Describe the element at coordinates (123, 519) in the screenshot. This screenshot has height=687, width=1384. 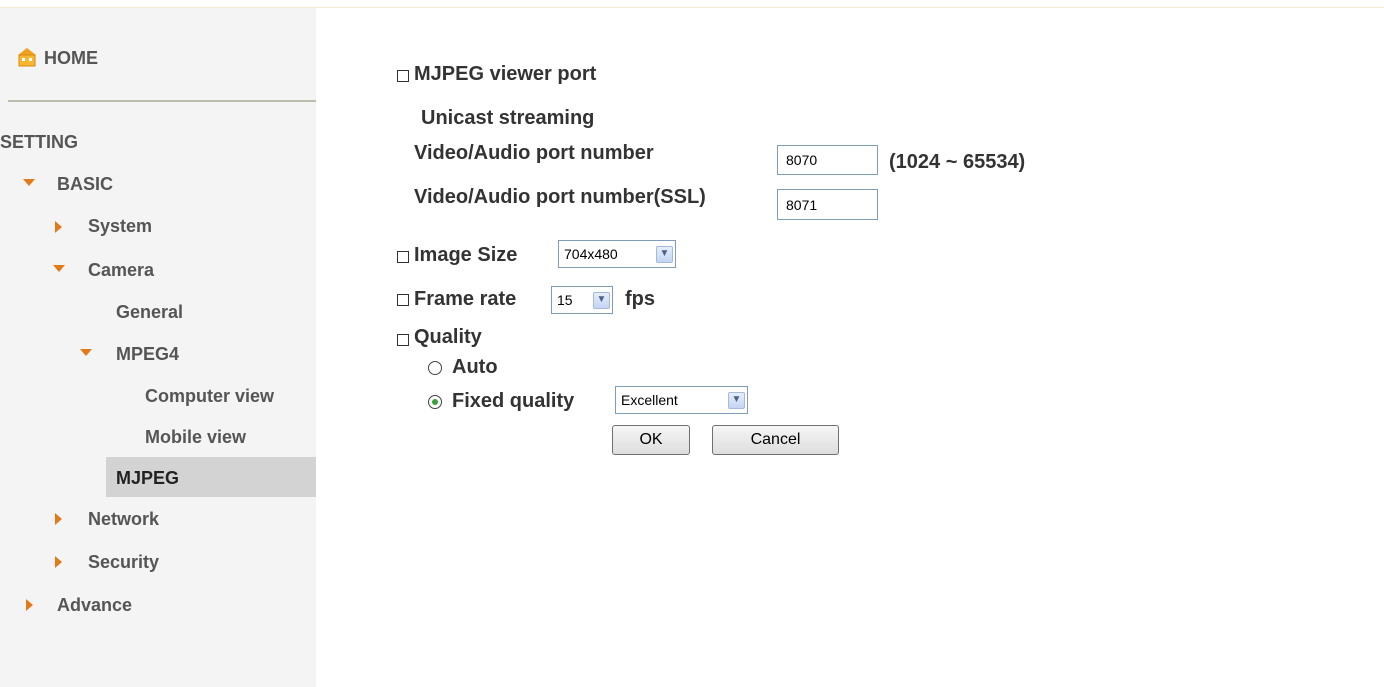
I see `sidebar-item-network: Network` at that location.